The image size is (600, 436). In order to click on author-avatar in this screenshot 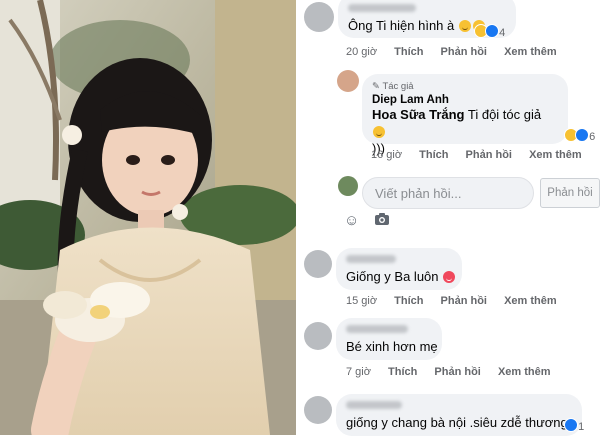, I will do `click(348, 81)`.